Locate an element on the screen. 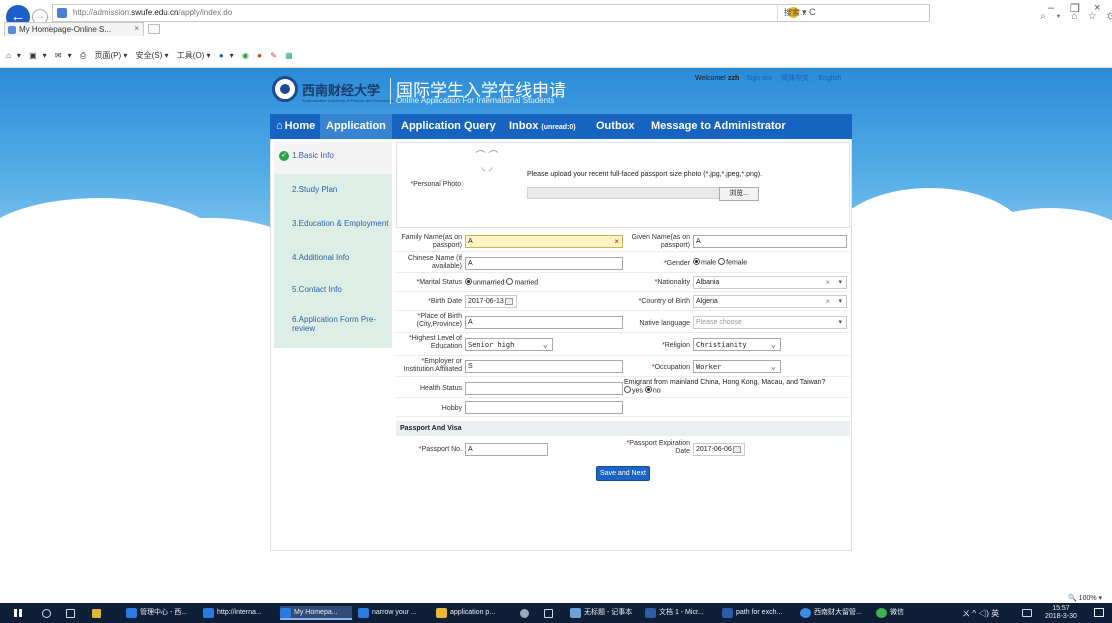  tab-close-icon: × is located at coordinates (136, 28).